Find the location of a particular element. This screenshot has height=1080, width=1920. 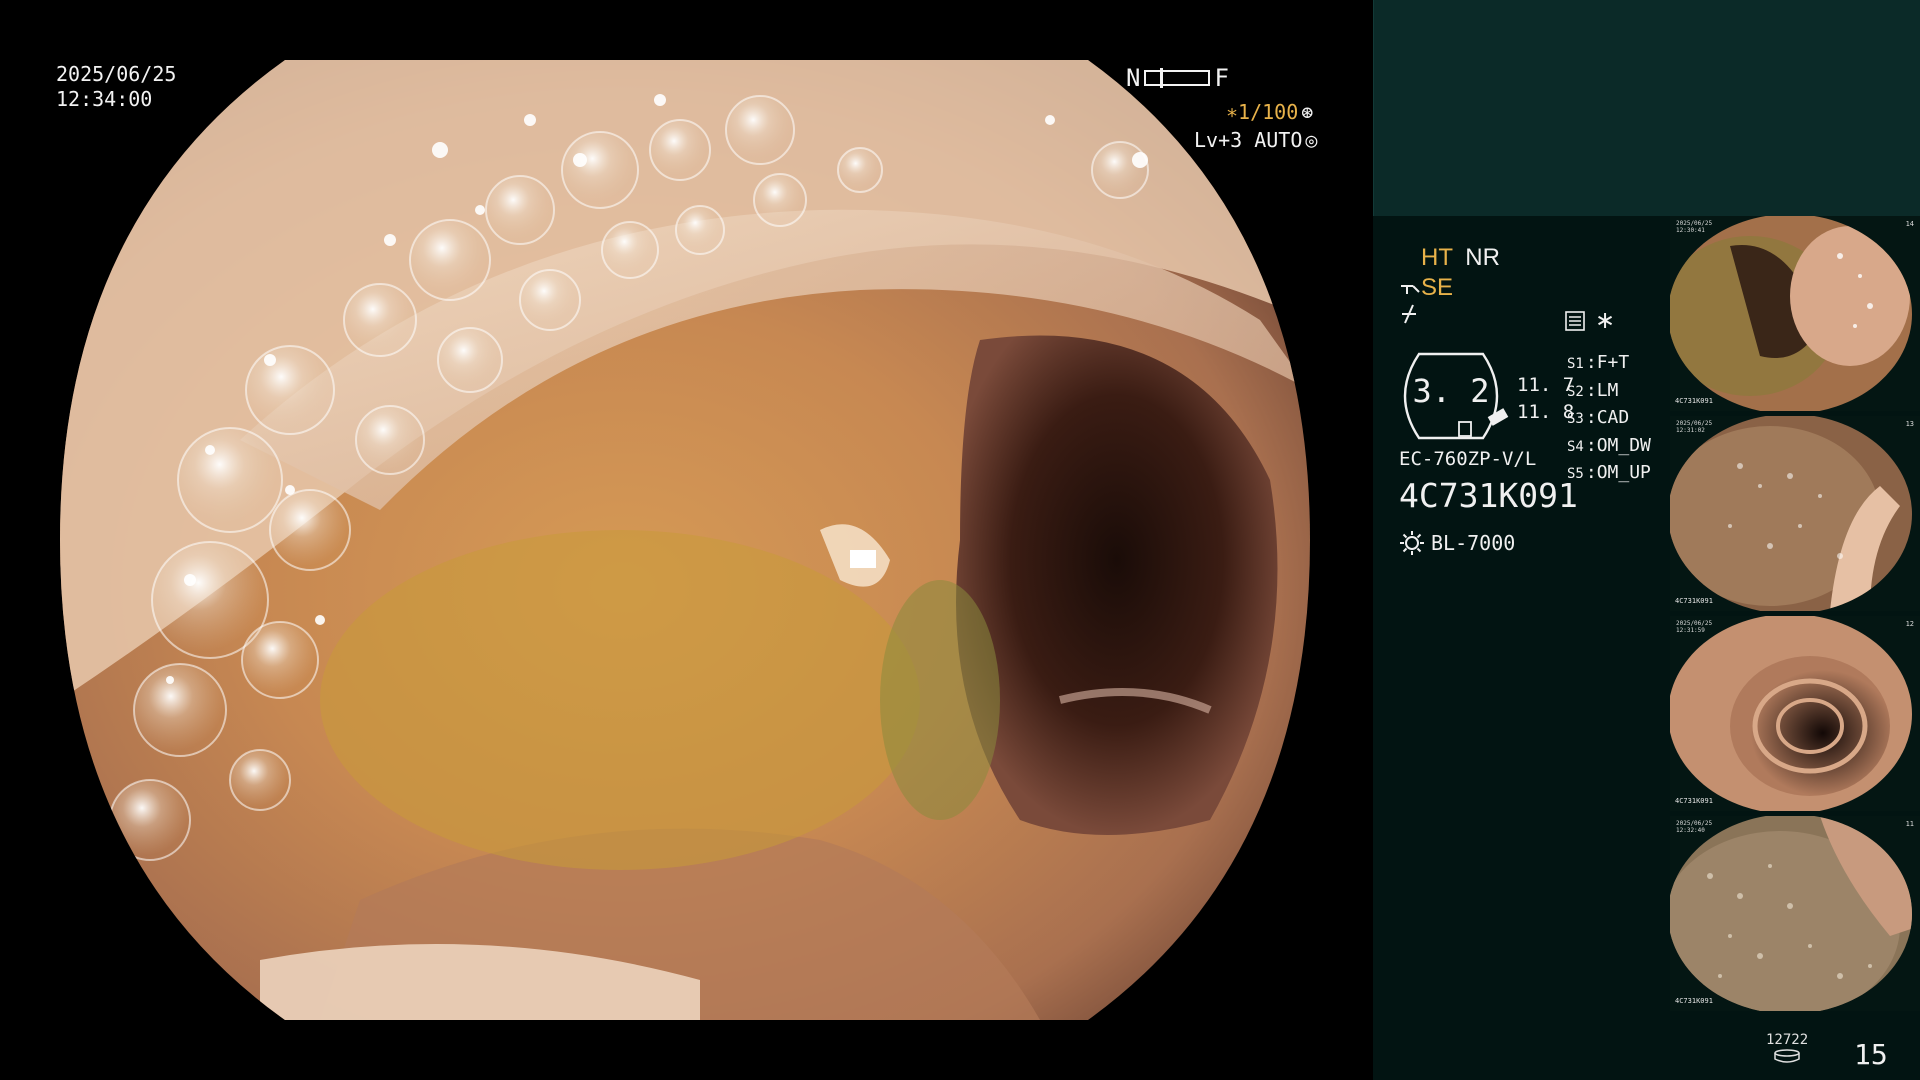

mode-ht: HT is located at coordinates (1437, 257).